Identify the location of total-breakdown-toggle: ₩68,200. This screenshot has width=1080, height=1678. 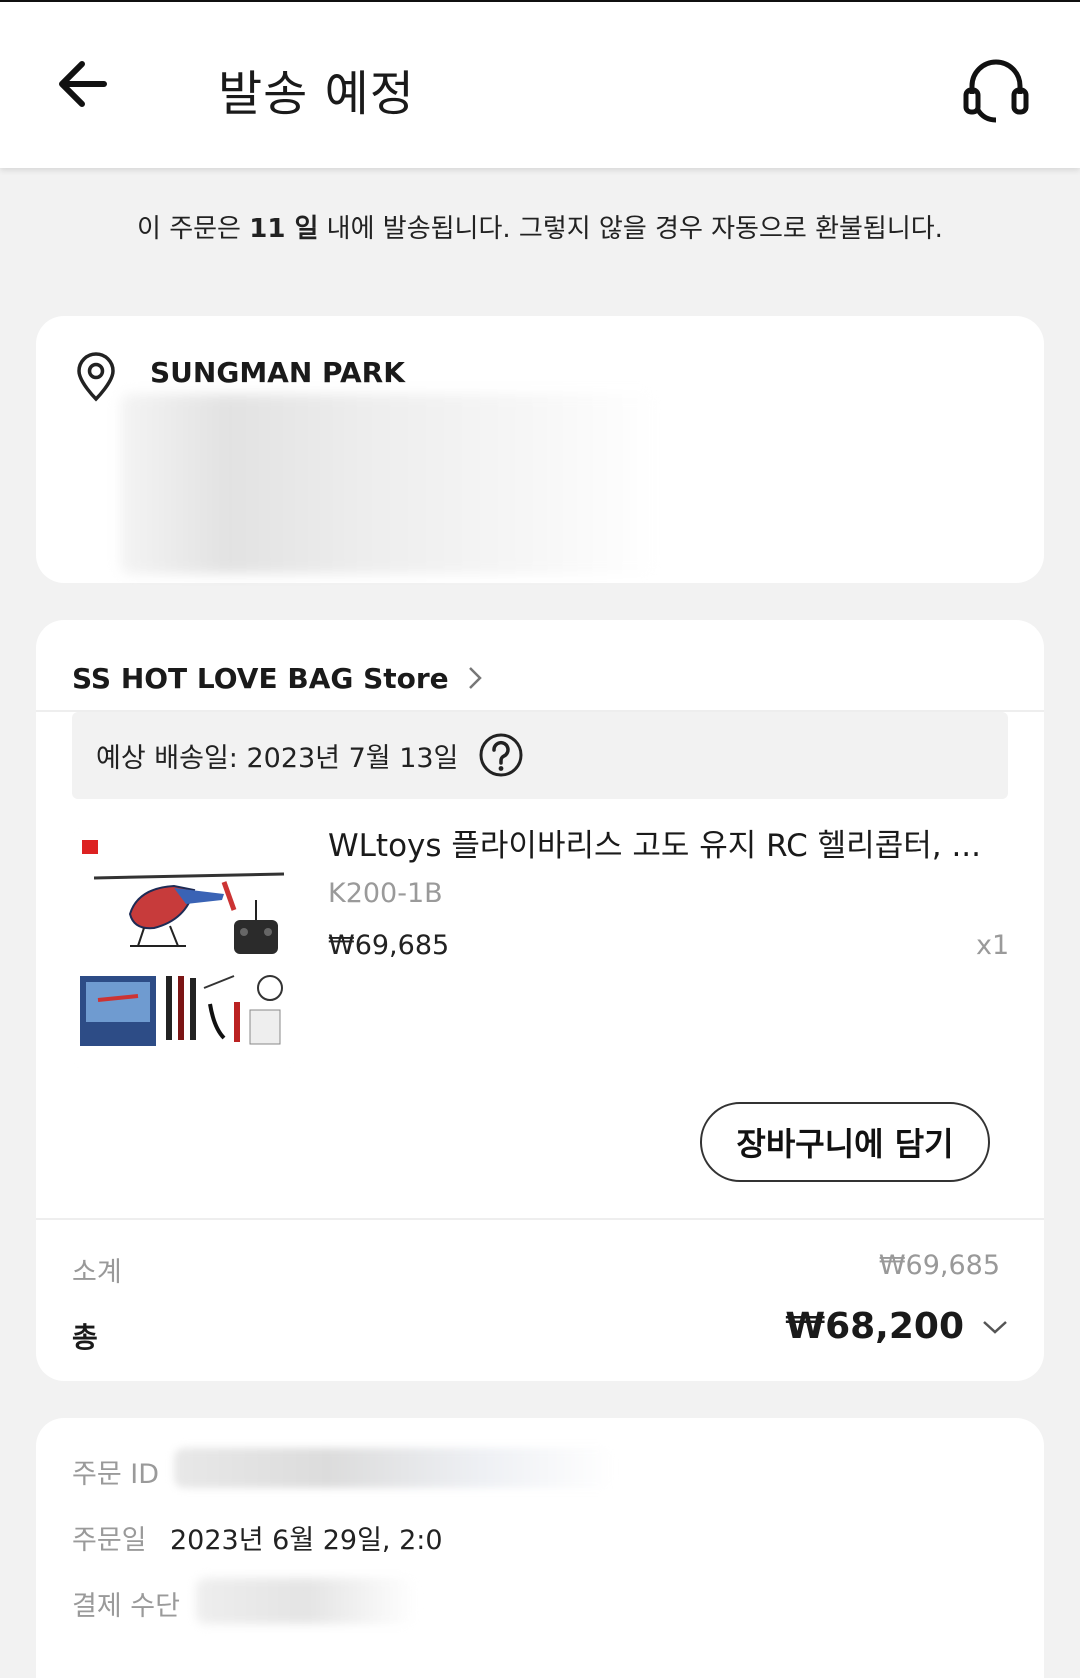
(896, 1326).